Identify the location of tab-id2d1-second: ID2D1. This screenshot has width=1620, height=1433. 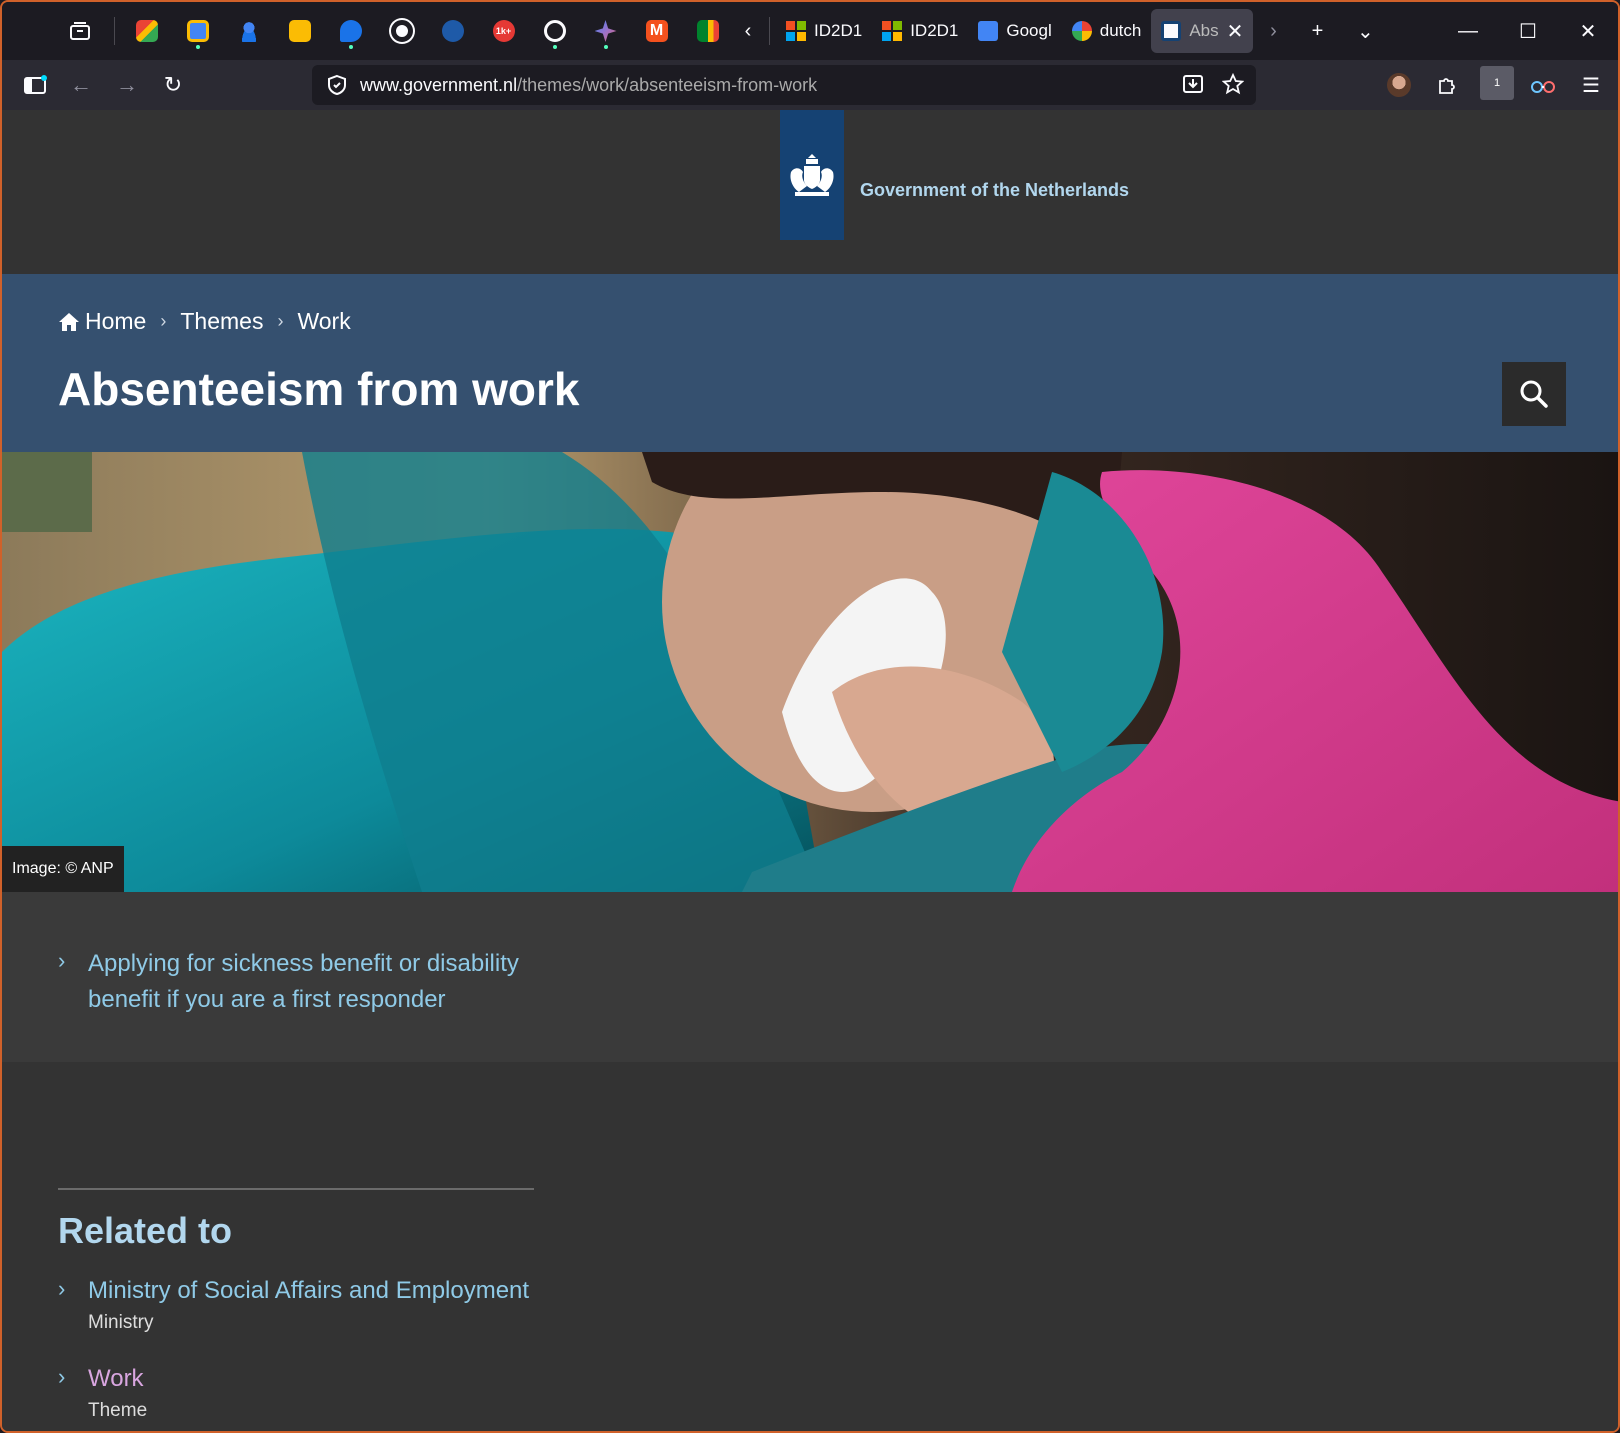
(920, 31).